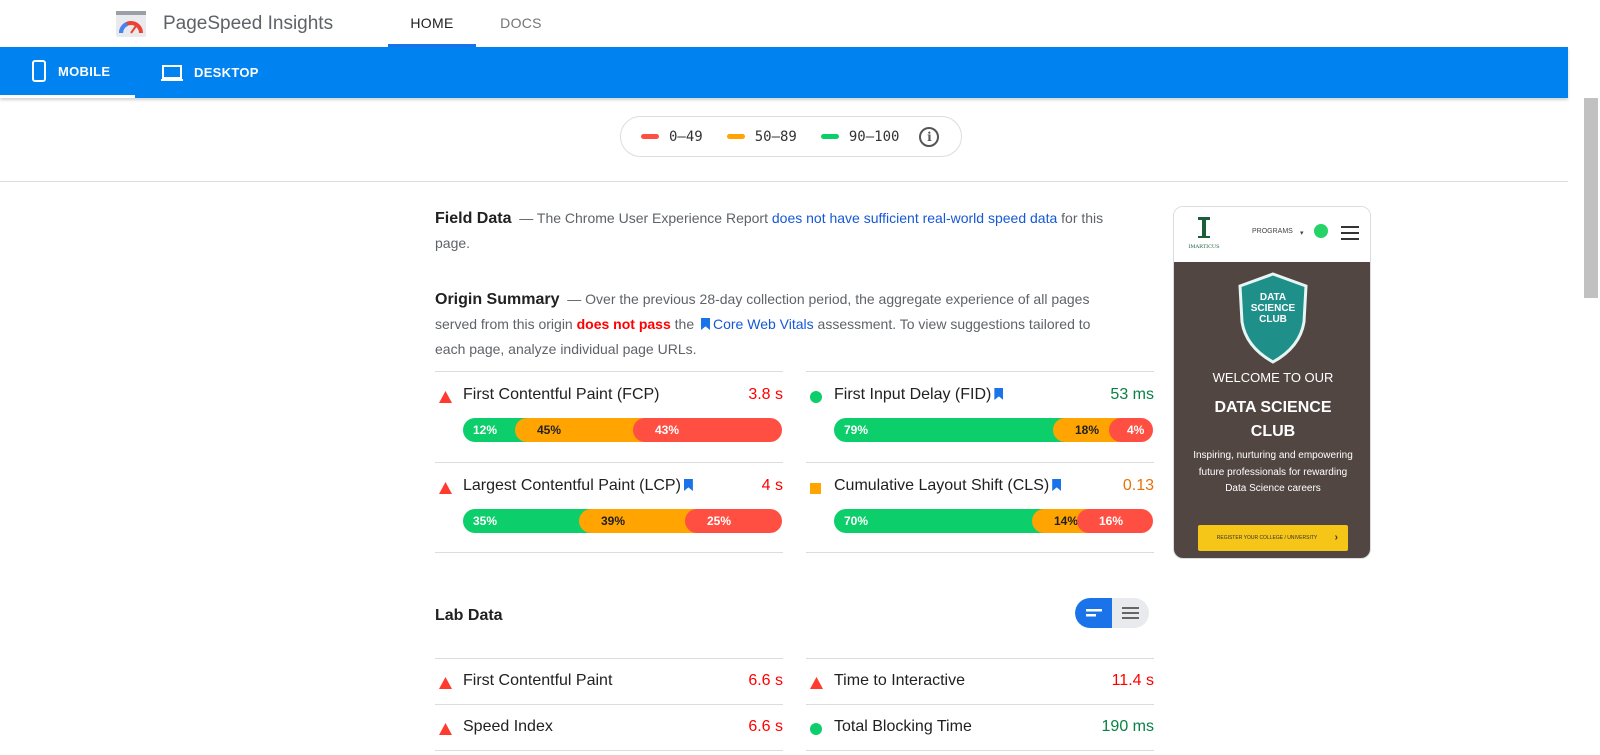 The height and width of the screenshot is (755, 1600). What do you see at coordinates (900, 680) in the screenshot?
I see `lab-metric-tti-name: Time to Interactive` at bounding box center [900, 680].